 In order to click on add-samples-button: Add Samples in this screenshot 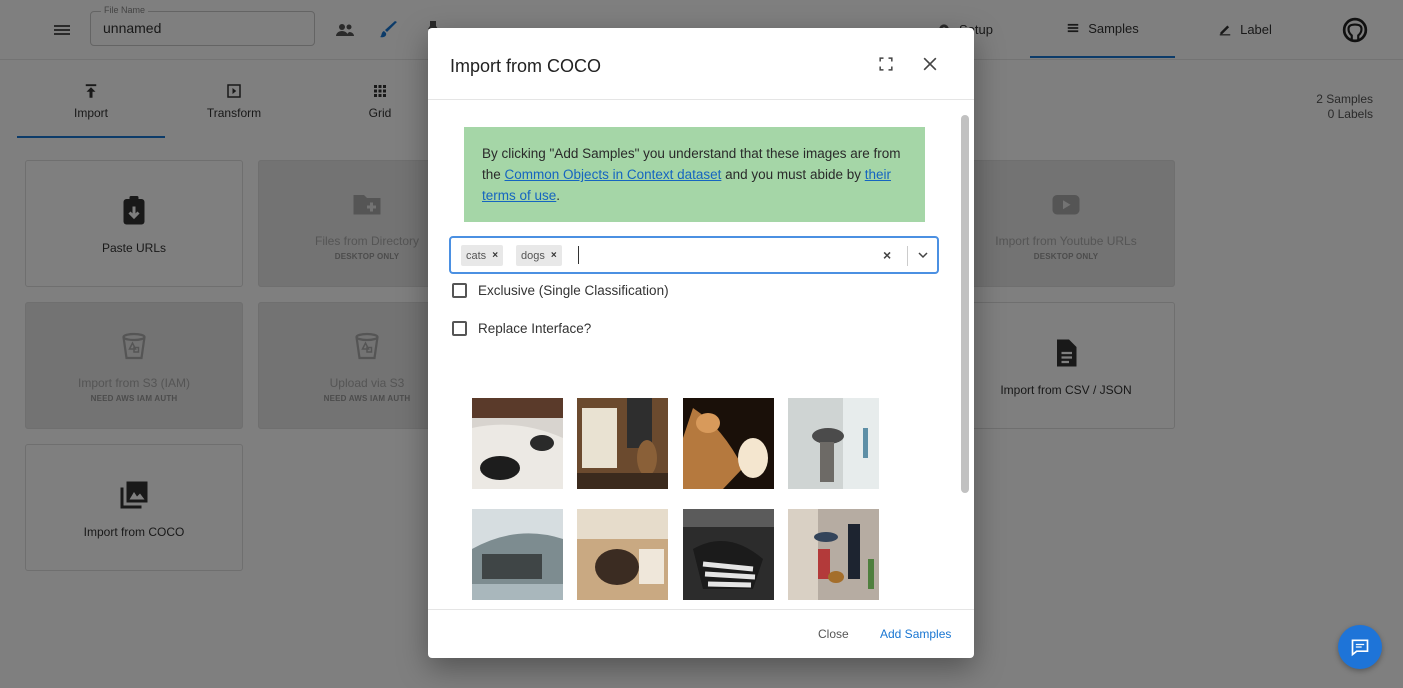, I will do `click(915, 634)`.